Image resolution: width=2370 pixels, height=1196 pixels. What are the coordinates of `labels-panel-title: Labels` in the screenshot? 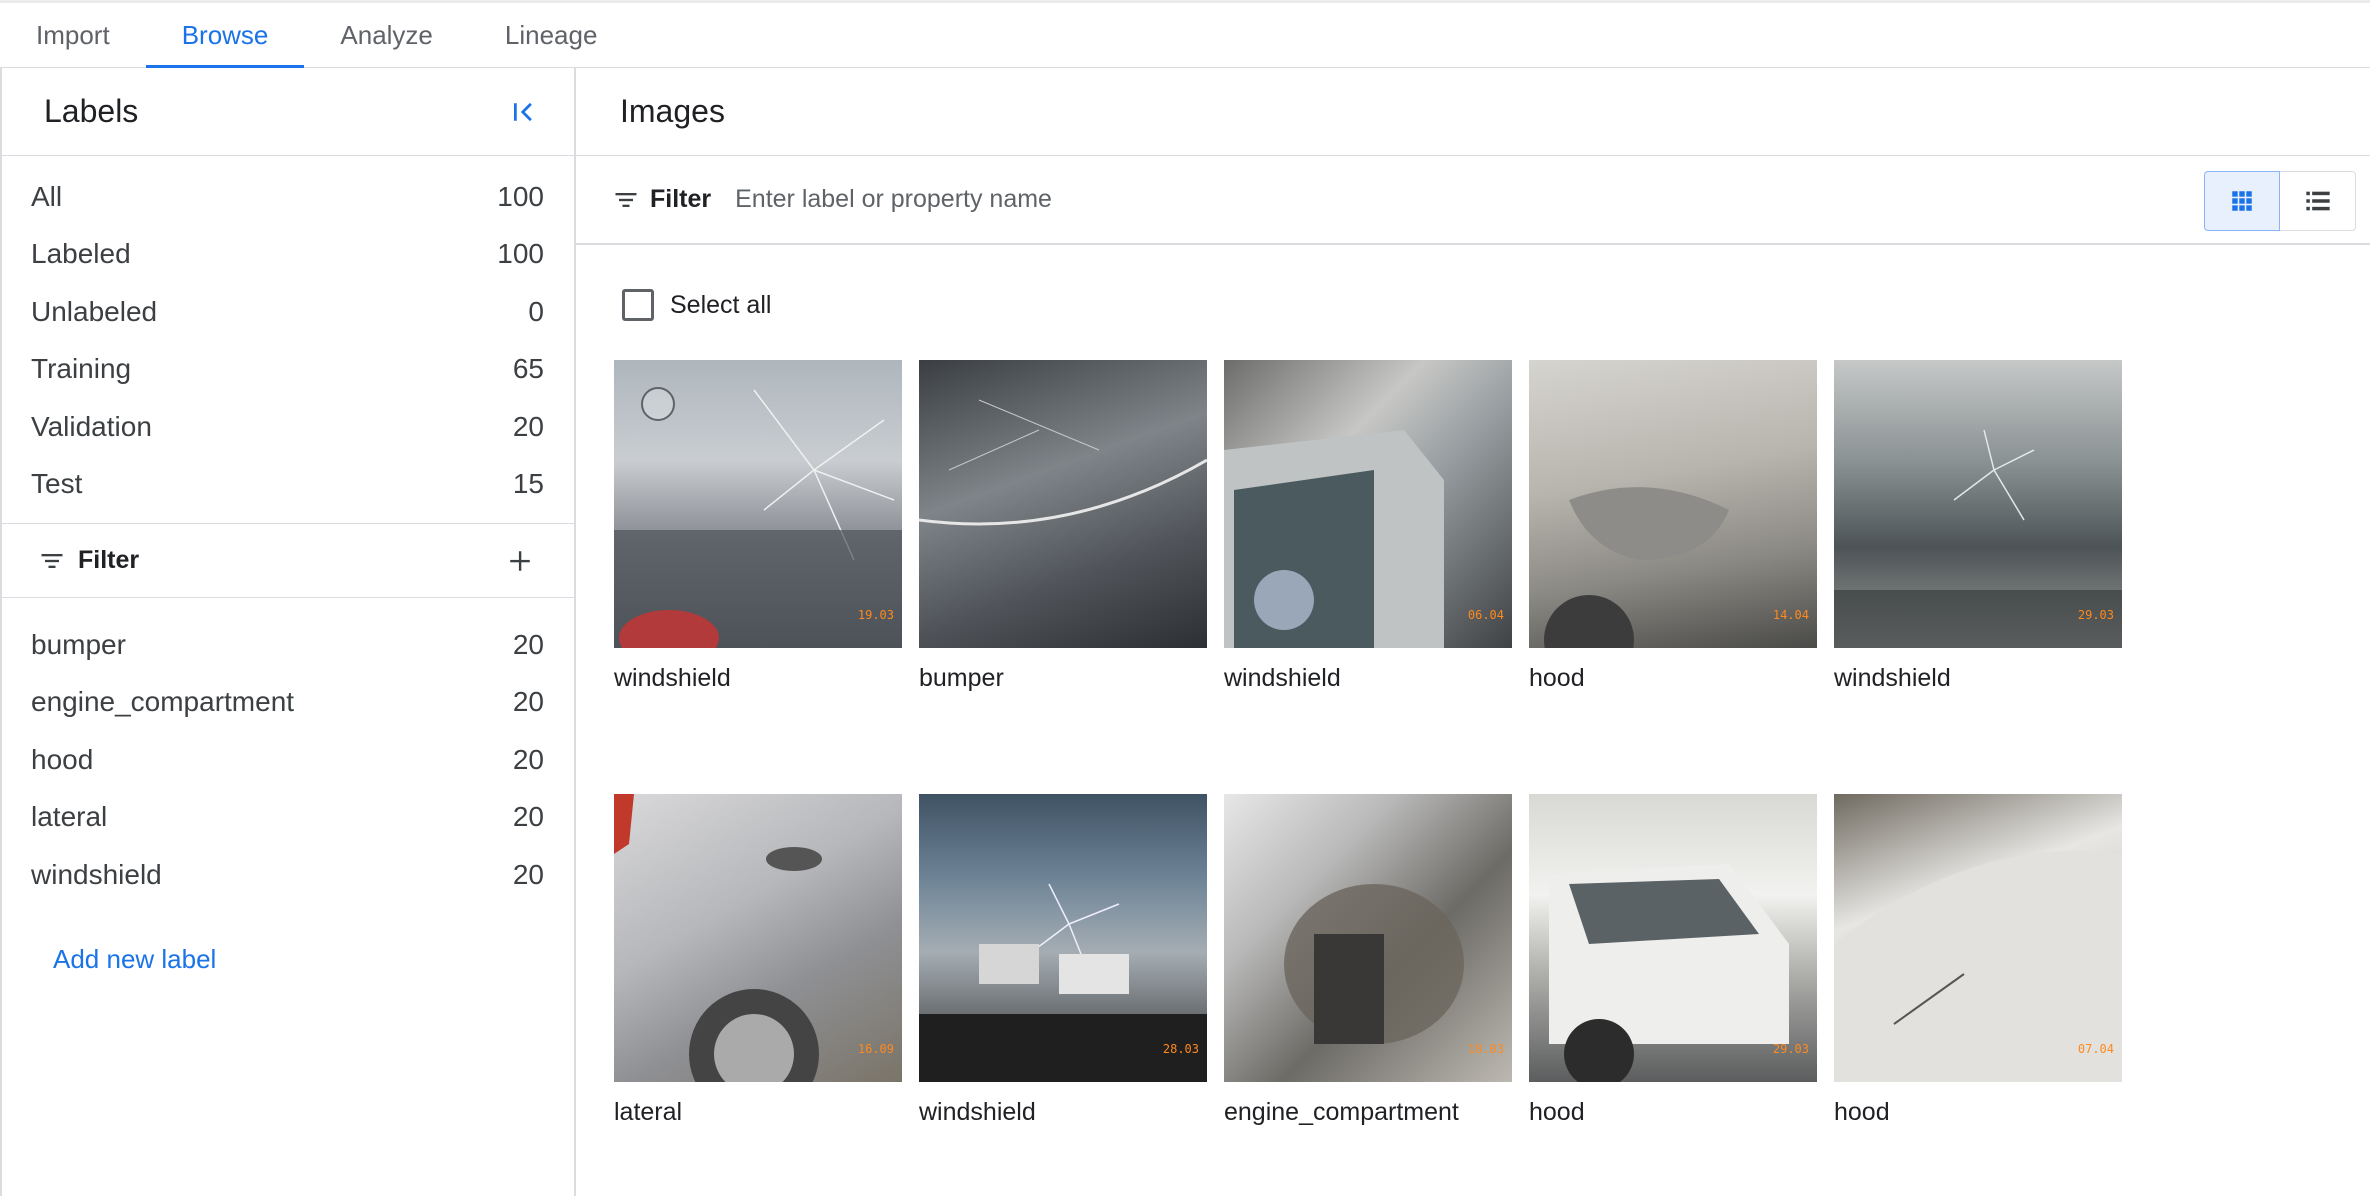 It's located at (91, 111).